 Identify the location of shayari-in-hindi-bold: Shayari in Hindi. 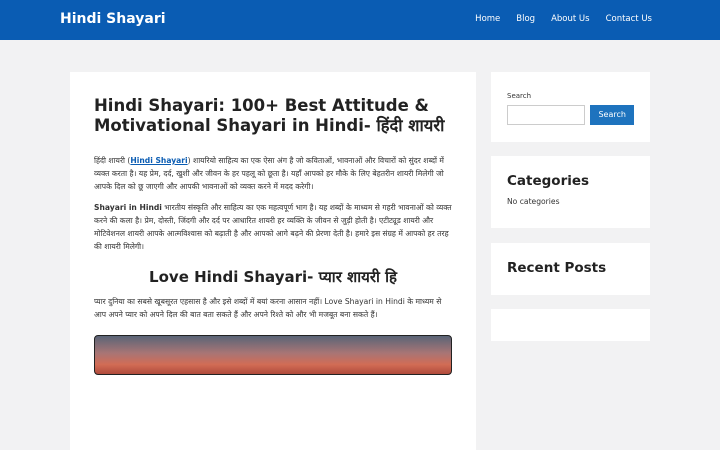
(128, 207).